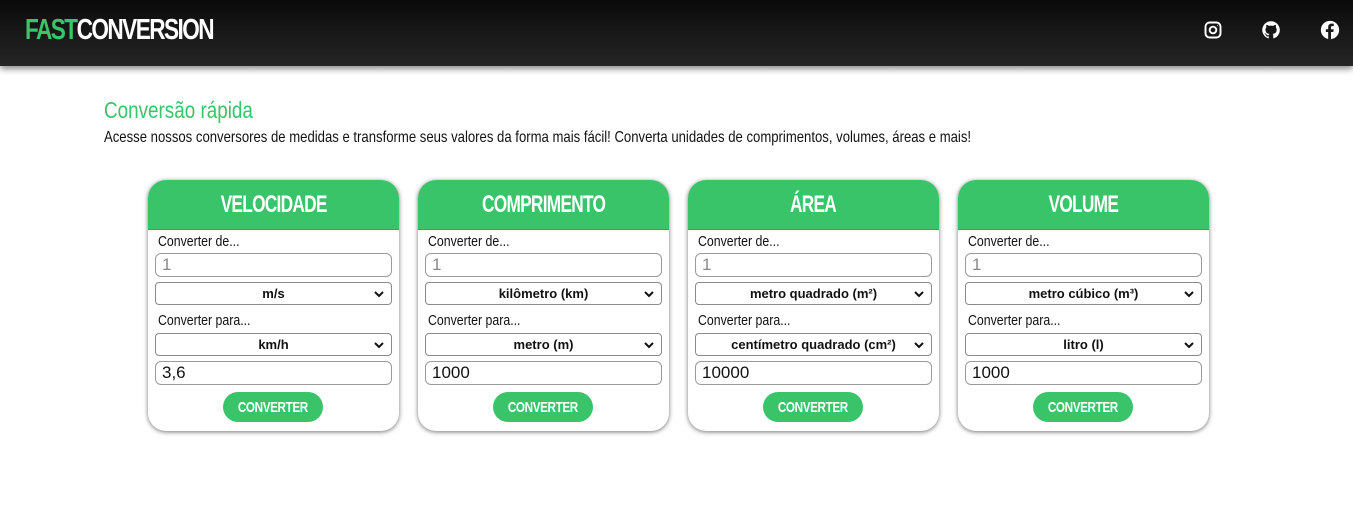 This screenshot has height=517, width=1353. I want to click on to-unit-select: metro (m), so click(543, 344).